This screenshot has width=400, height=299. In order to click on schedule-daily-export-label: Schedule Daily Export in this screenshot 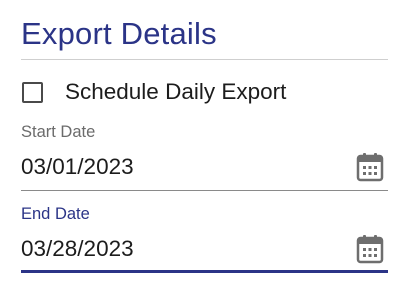, I will do `click(175, 92)`.